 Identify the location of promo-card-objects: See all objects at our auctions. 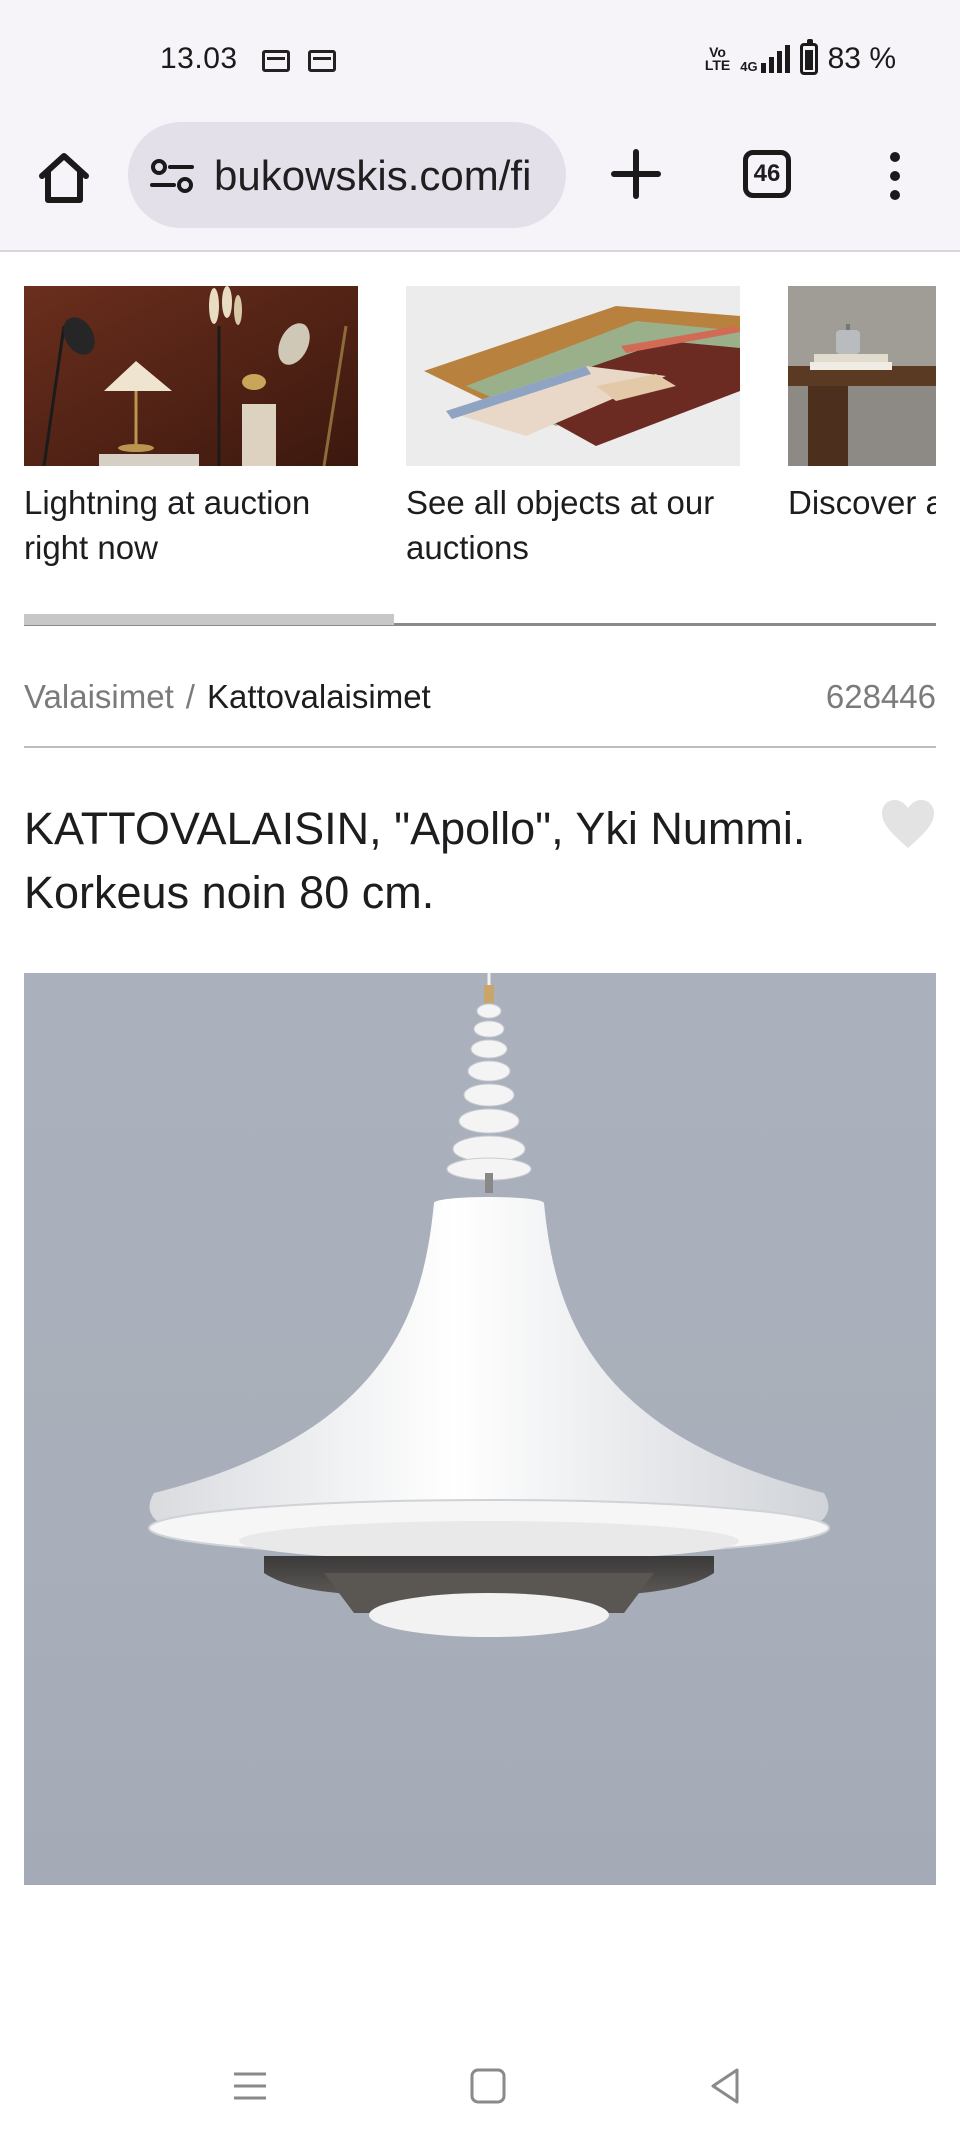
(573, 428).